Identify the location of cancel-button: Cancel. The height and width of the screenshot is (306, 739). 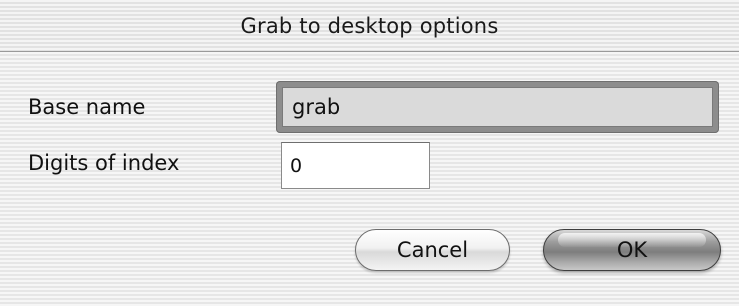
(432, 250).